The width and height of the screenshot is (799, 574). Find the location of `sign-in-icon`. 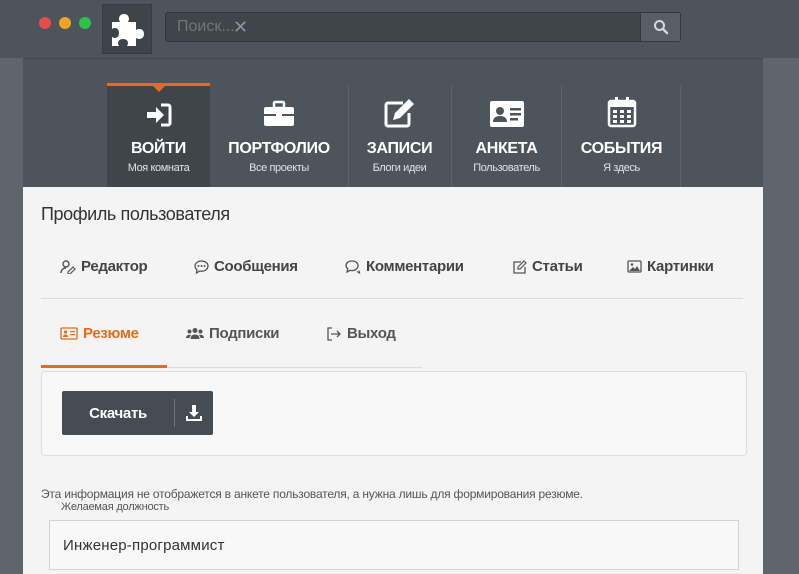

sign-in-icon is located at coordinates (158, 115).